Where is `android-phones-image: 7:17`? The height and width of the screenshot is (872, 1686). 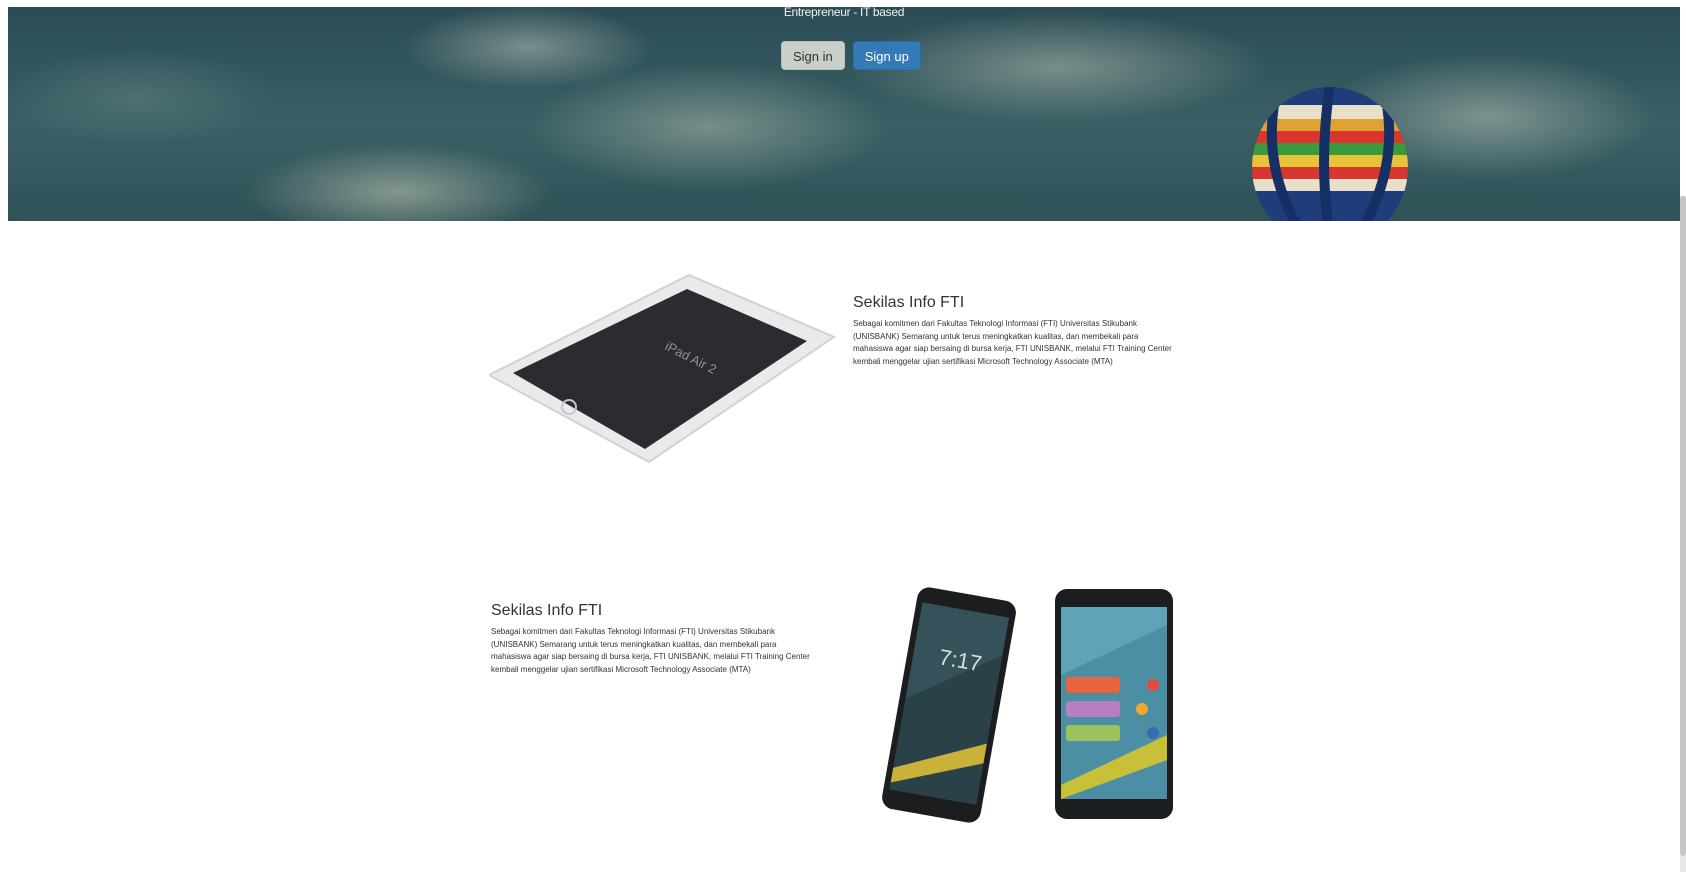
android-phones-image: 7:17 is located at coordinates (1030, 707).